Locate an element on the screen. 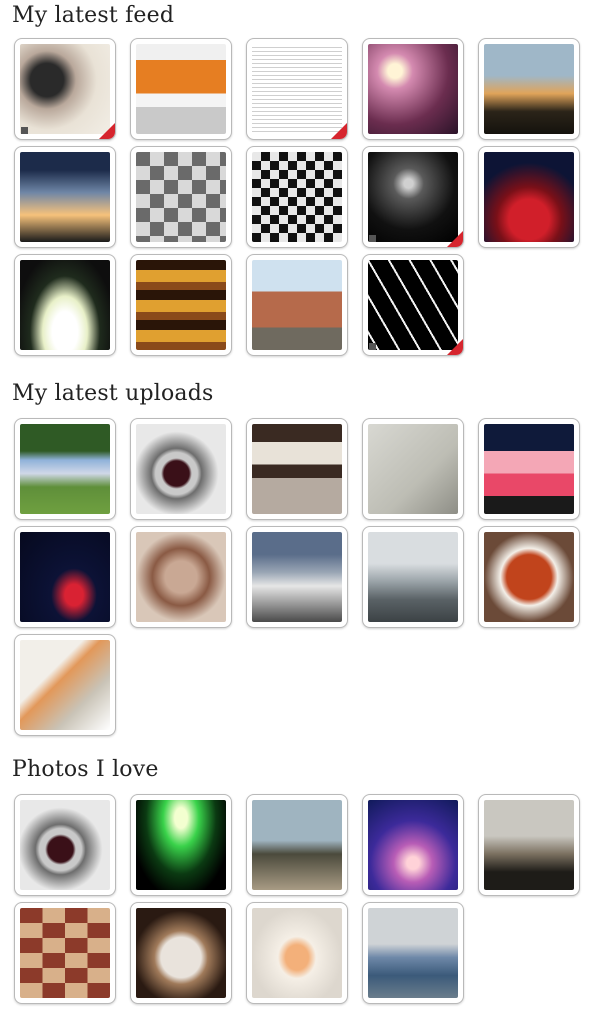 Image resolution: width=590 pixels, height=1024 pixels. upload-photo-paper-document is located at coordinates (413, 469).